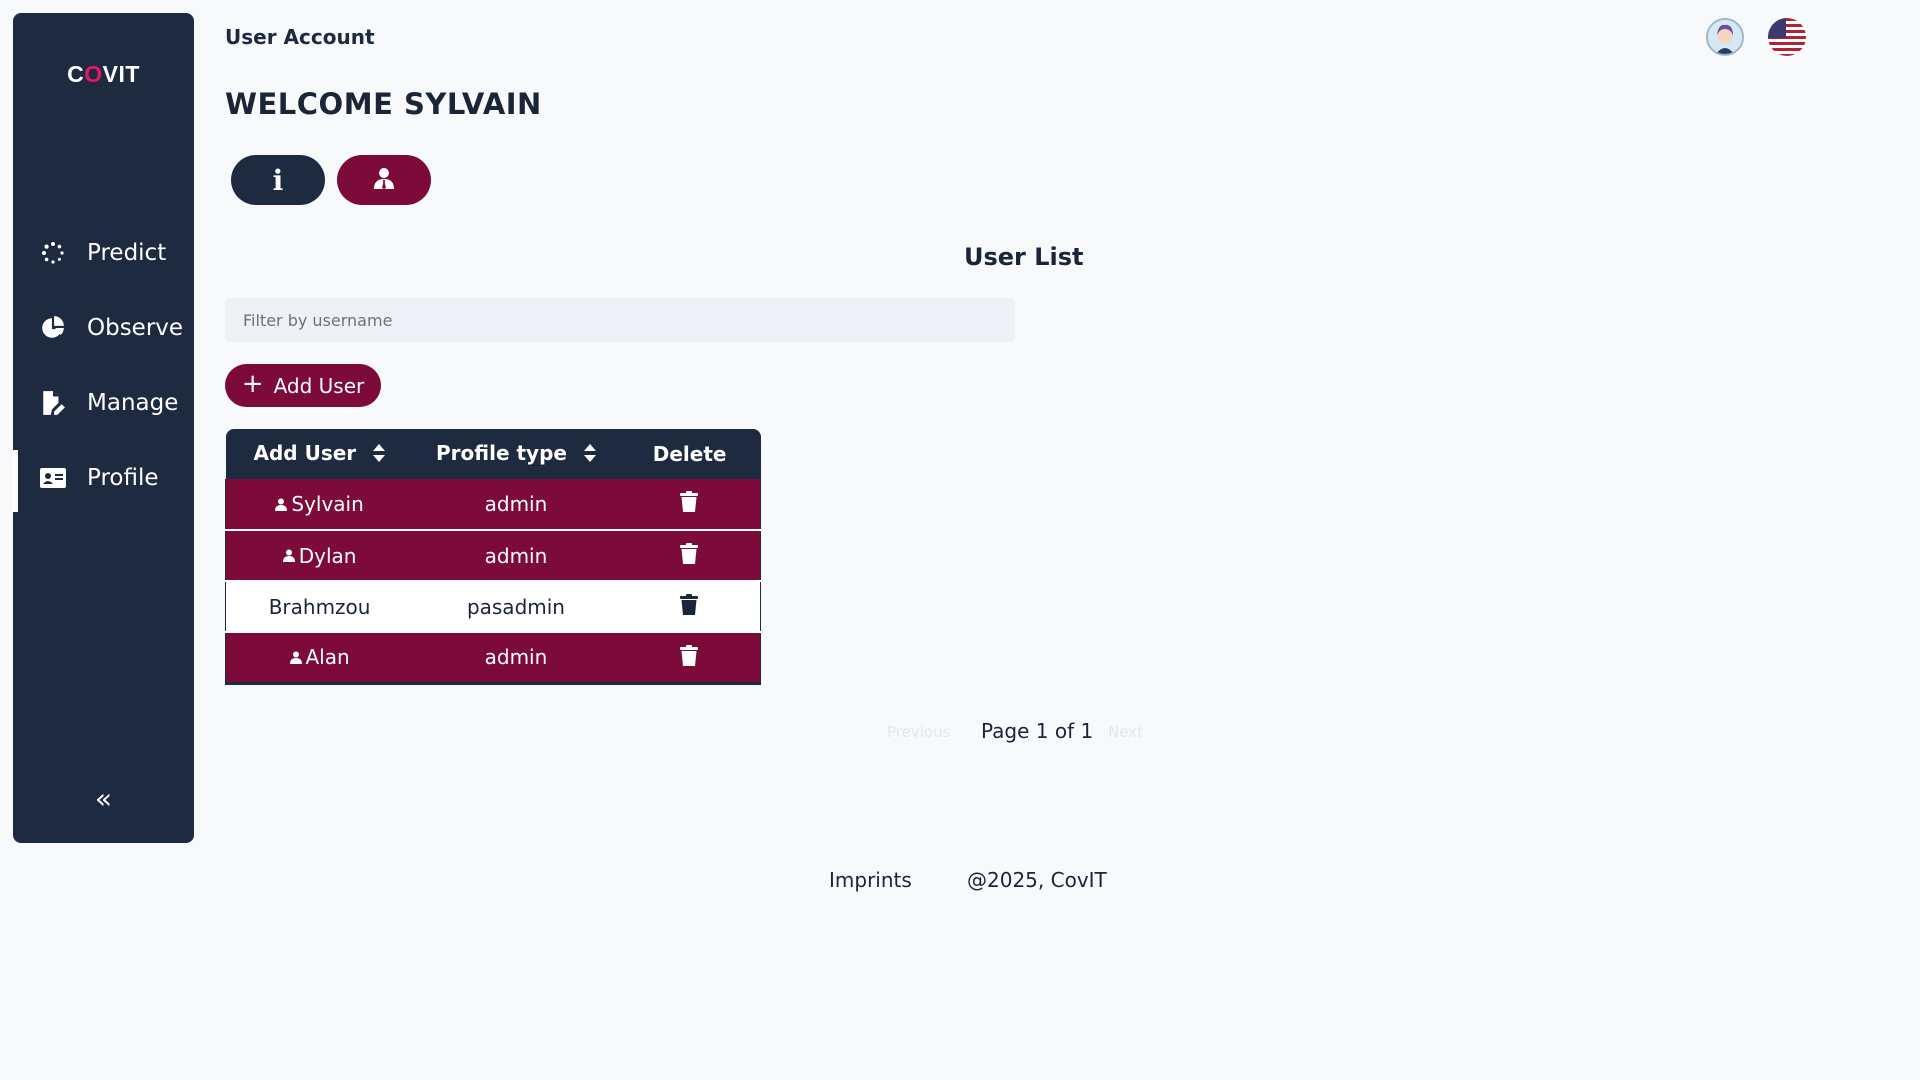 The height and width of the screenshot is (1080, 1920). I want to click on pagination-previous-button: Previous, so click(918, 732).